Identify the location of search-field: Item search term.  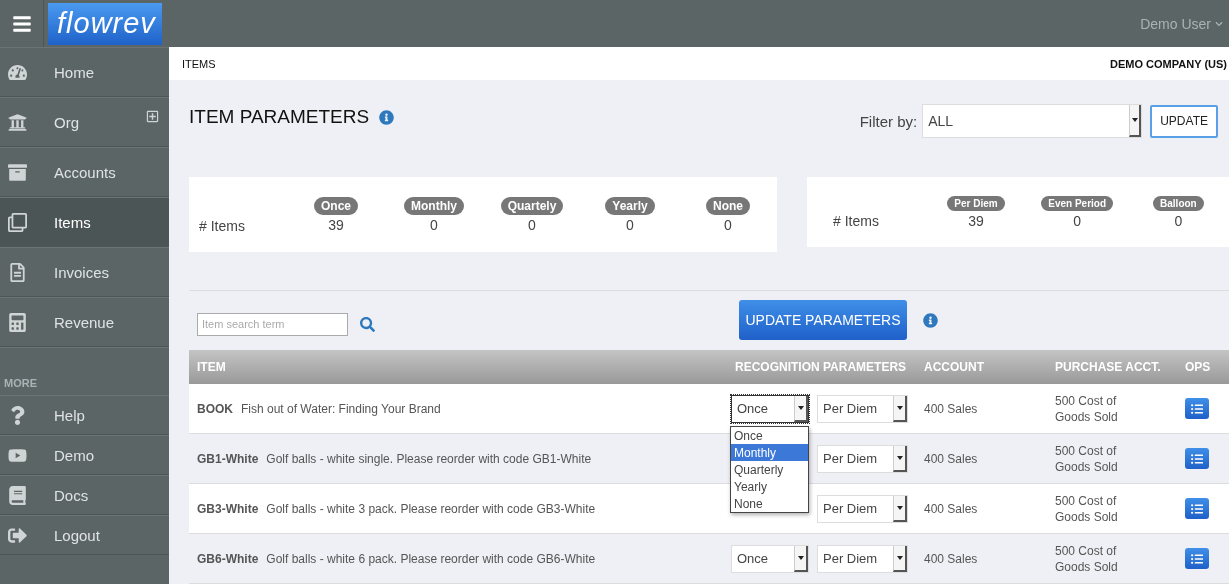
(272, 324).